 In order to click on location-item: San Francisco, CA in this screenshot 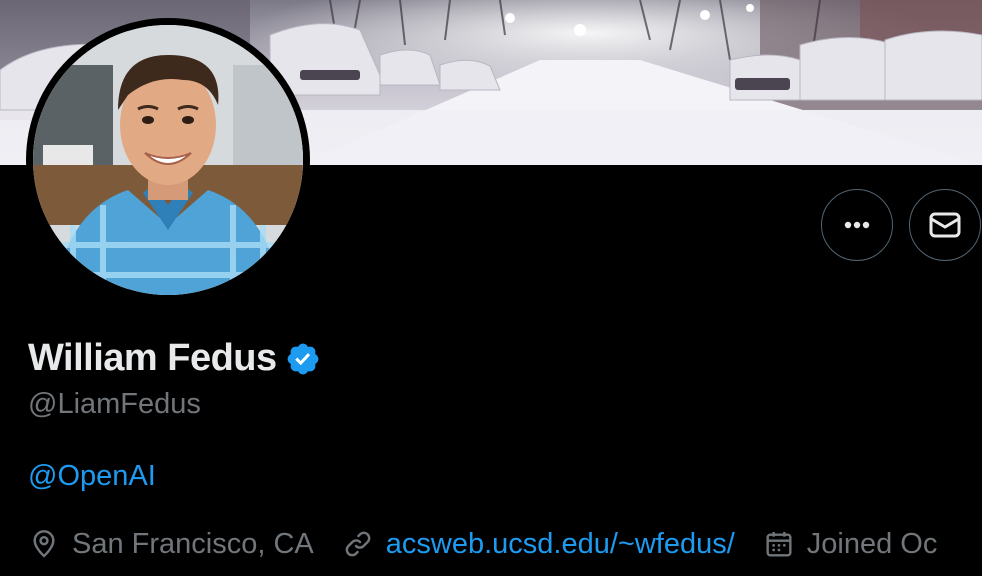, I will do `click(171, 544)`.